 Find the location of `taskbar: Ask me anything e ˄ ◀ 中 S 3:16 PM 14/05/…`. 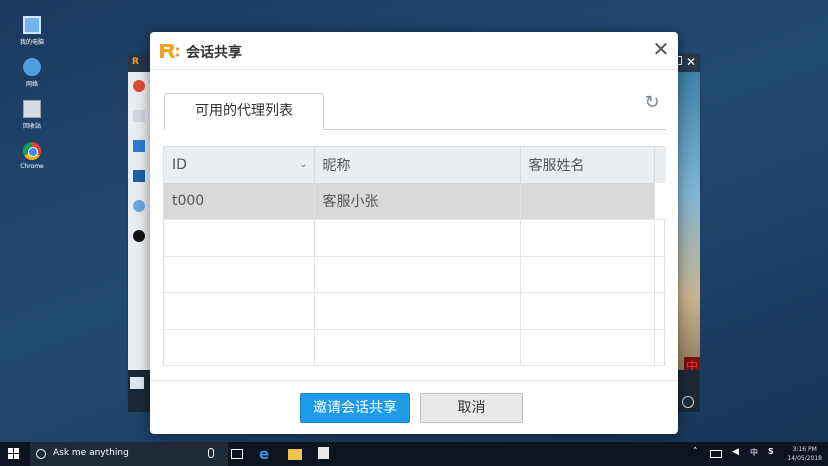

taskbar: Ask me anything e ˄ ◀ 中 S 3:16 PM 14/05/… is located at coordinates (414, 454).